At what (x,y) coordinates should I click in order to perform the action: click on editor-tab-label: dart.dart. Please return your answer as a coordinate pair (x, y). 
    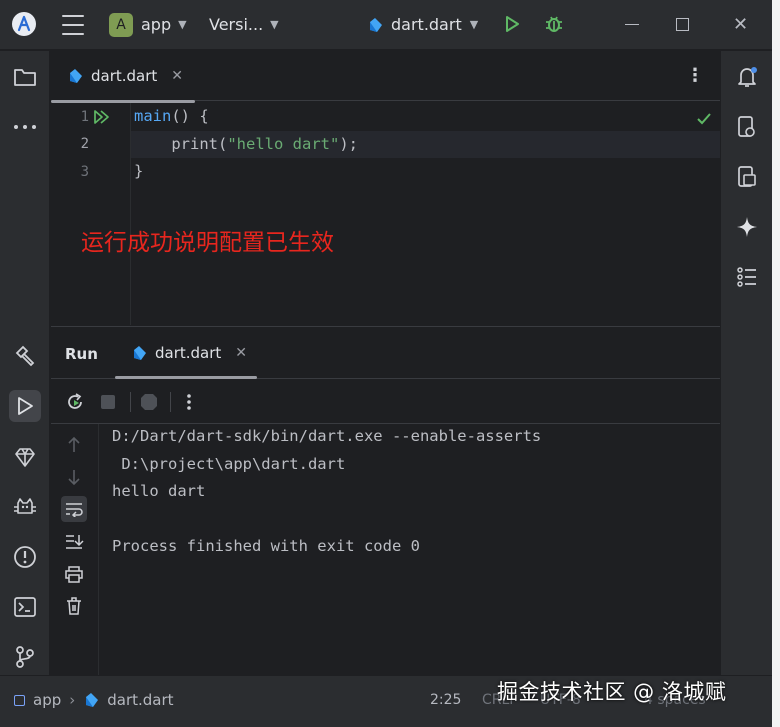
    Looking at the image, I should click on (124, 76).